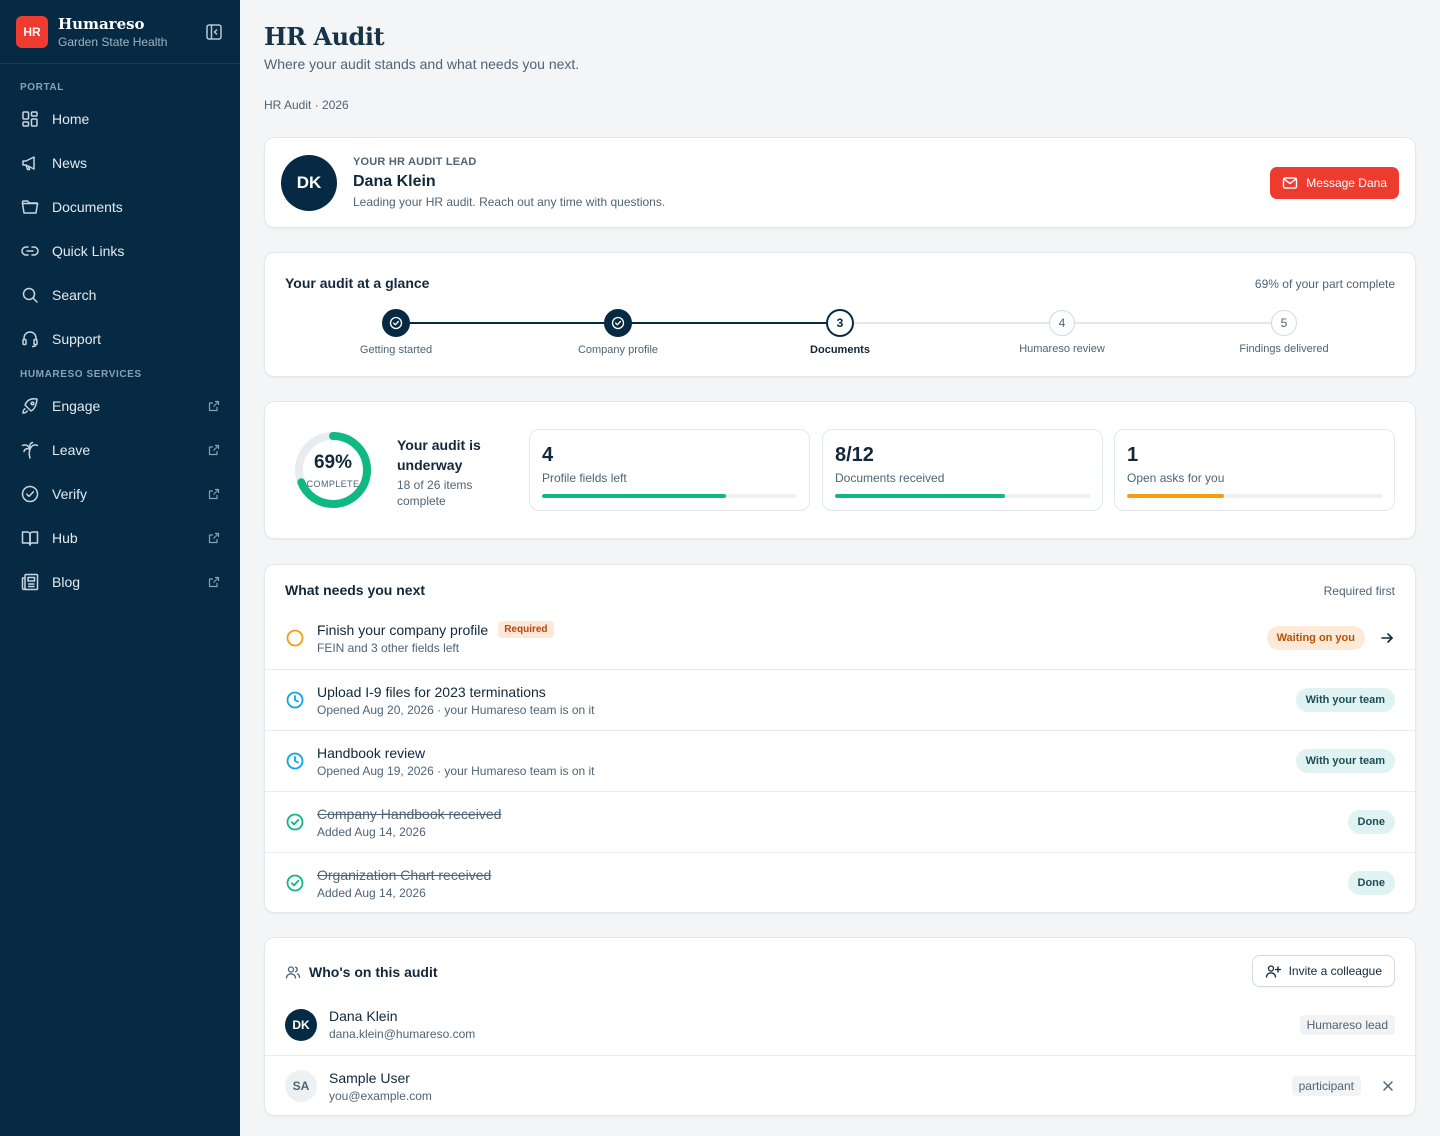 This screenshot has width=1440, height=1136. I want to click on stat-value: 4, so click(548, 455).